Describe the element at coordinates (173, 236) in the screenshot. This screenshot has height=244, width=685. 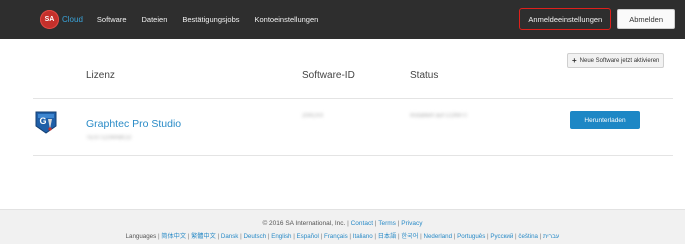
I see `lang-link: 简体中文` at that location.